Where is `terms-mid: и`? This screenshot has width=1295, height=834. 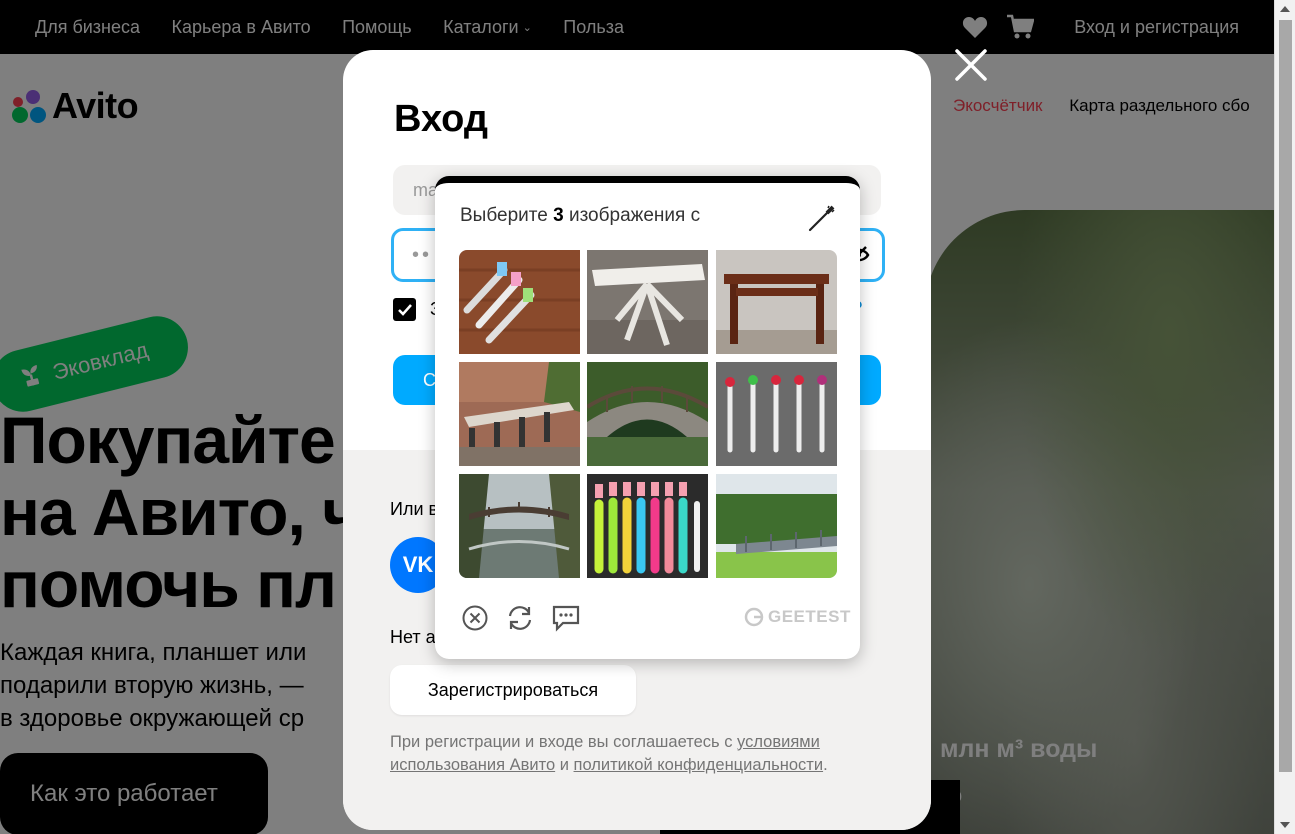 terms-mid: и is located at coordinates (564, 765).